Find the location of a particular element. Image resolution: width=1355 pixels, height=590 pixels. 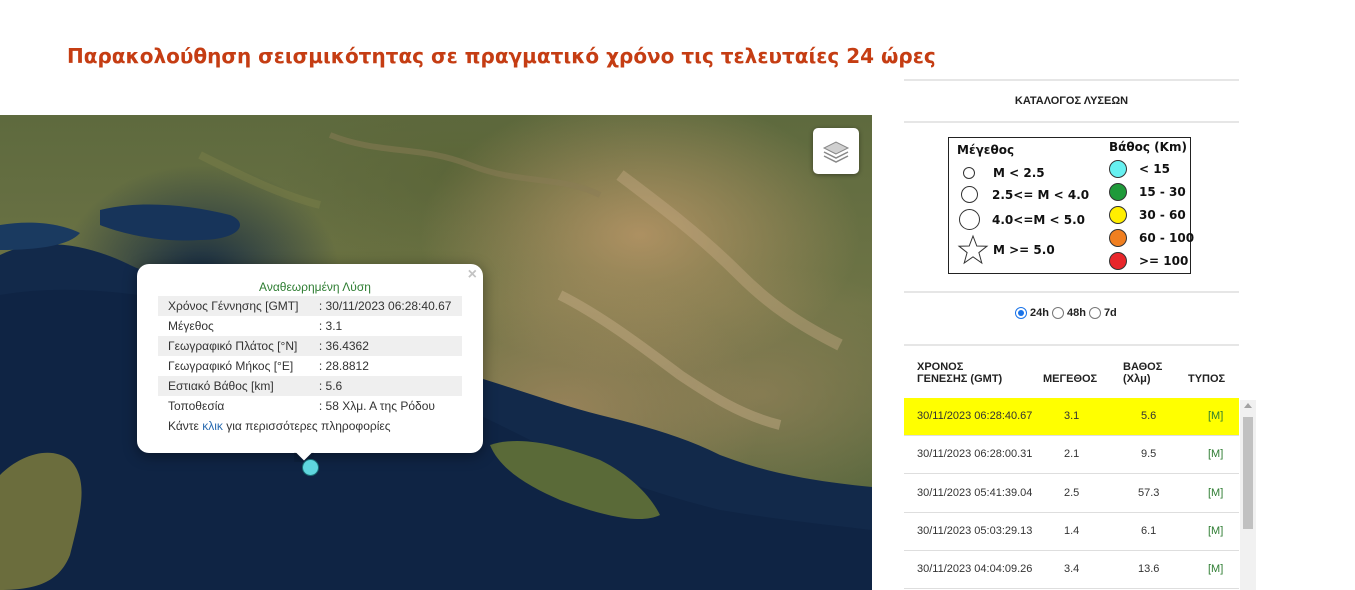

event-depth: 13.6 is located at coordinates (1149, 569).